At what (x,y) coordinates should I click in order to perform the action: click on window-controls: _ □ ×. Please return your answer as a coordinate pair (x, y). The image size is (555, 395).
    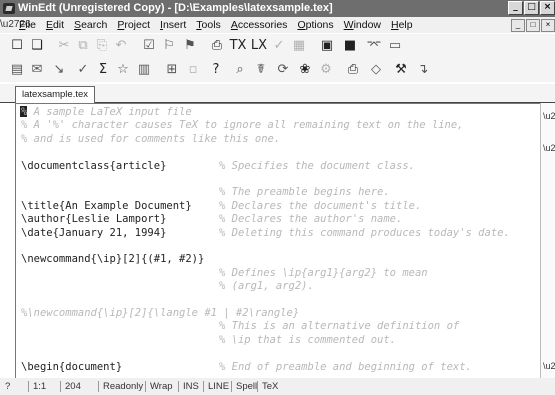
    Looking at the image, I should click on (531, 8).